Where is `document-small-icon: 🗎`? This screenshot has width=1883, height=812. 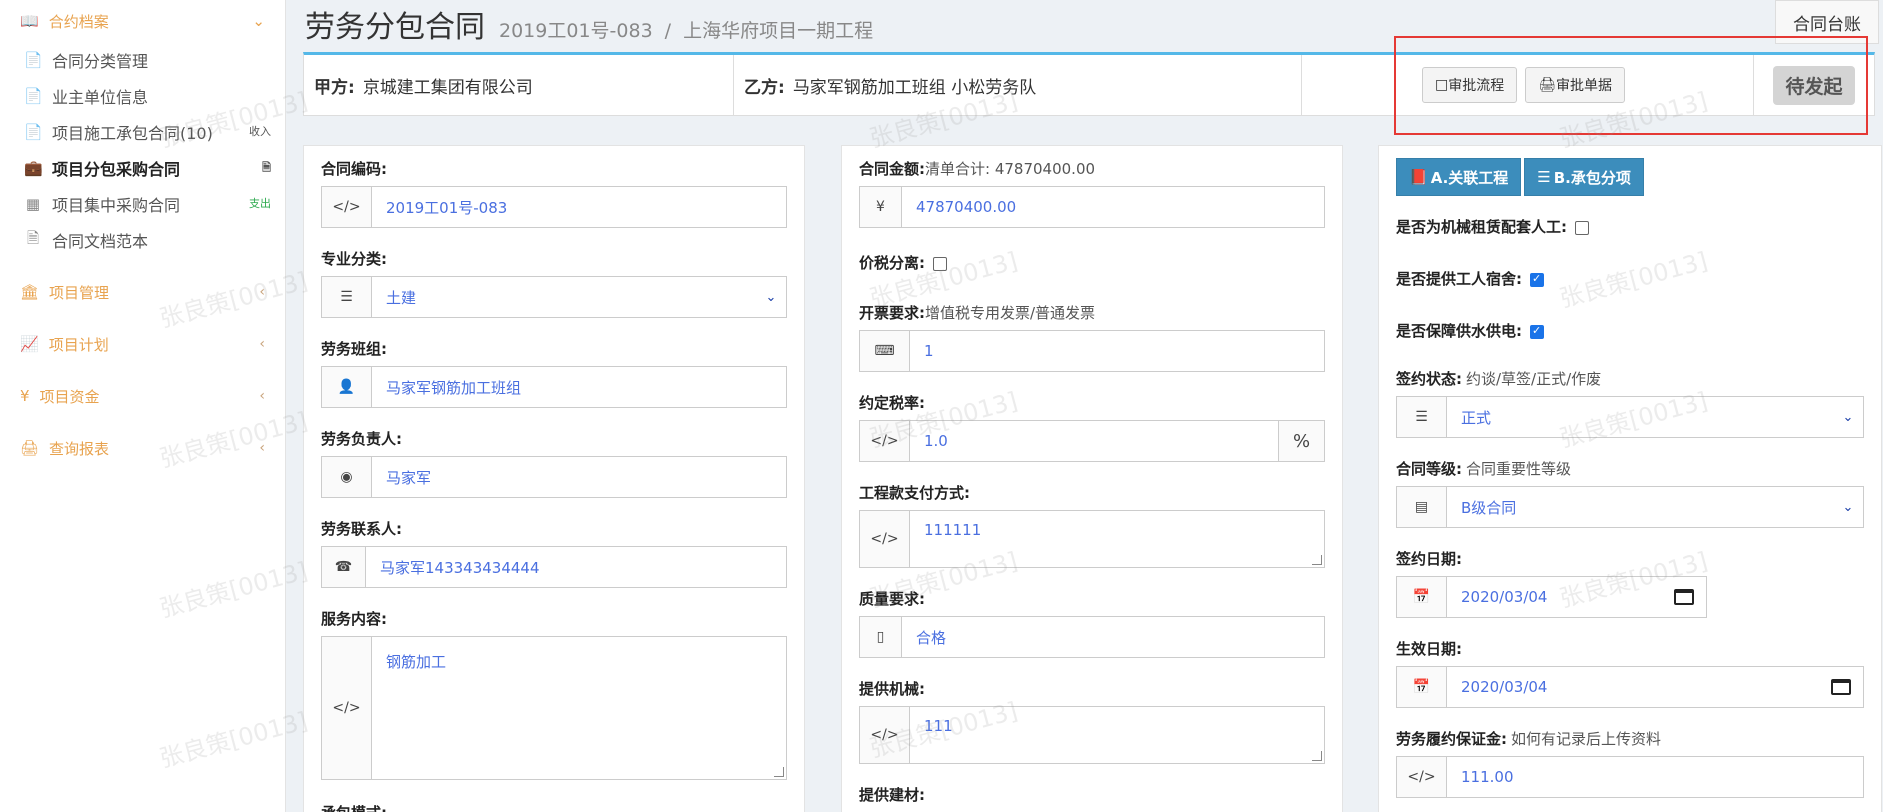
document-small-icon: 🗎 is located at coordinates (266, 167).